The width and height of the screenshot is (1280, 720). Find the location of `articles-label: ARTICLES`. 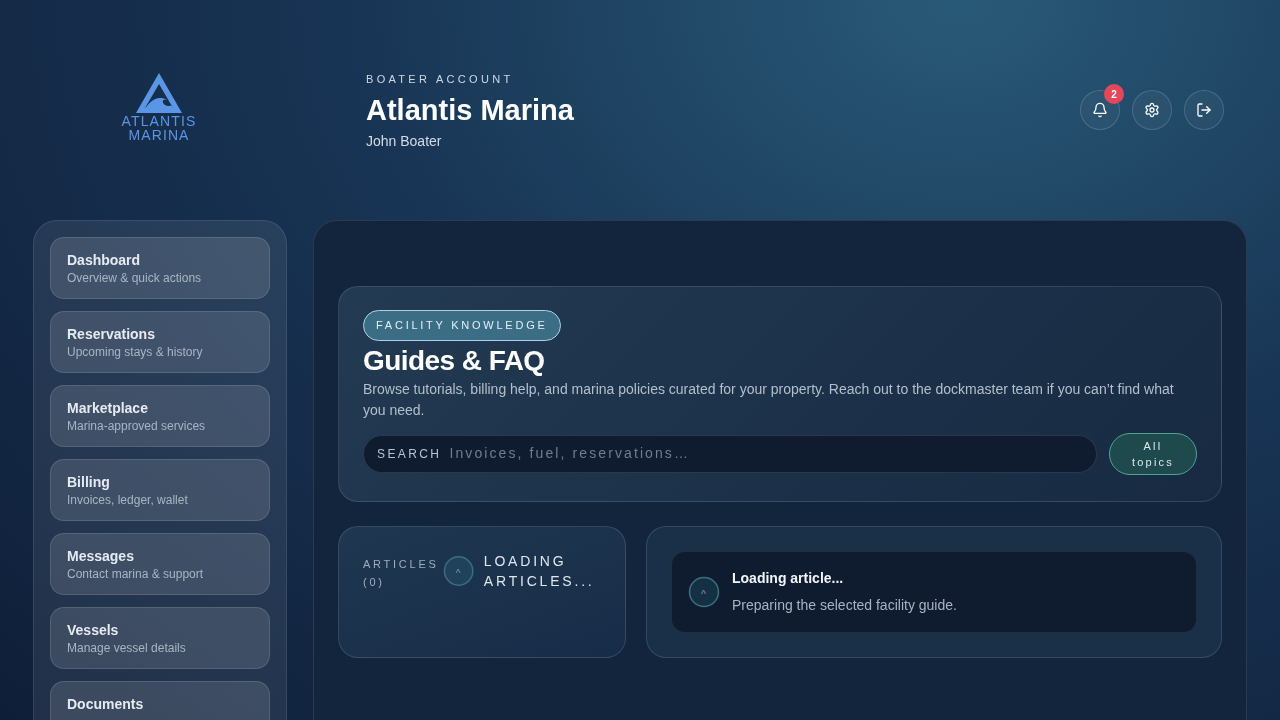

articles-label: ARTICLES is located at coordinates (401, 564).